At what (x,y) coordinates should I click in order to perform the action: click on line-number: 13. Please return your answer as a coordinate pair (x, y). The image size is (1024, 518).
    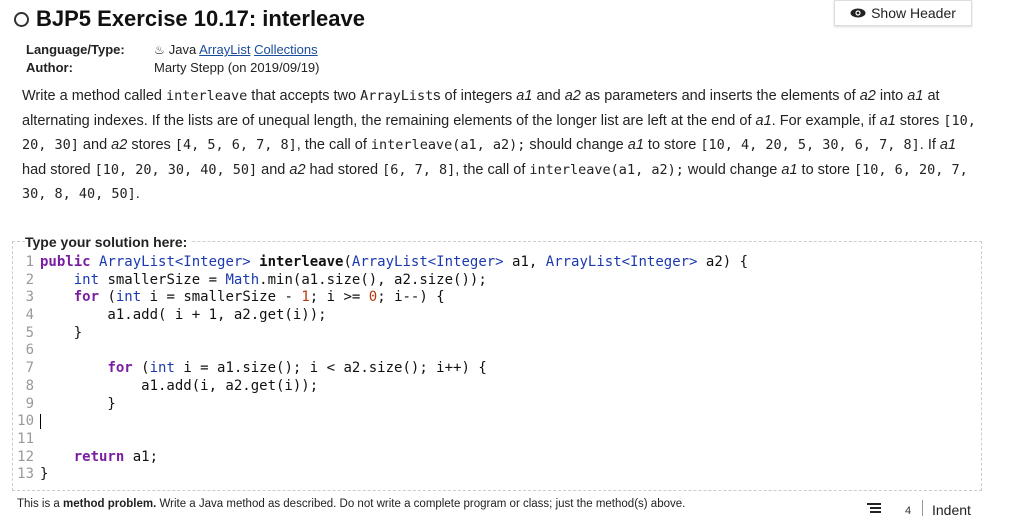
    Looking at the image, I should click on (25, 474).